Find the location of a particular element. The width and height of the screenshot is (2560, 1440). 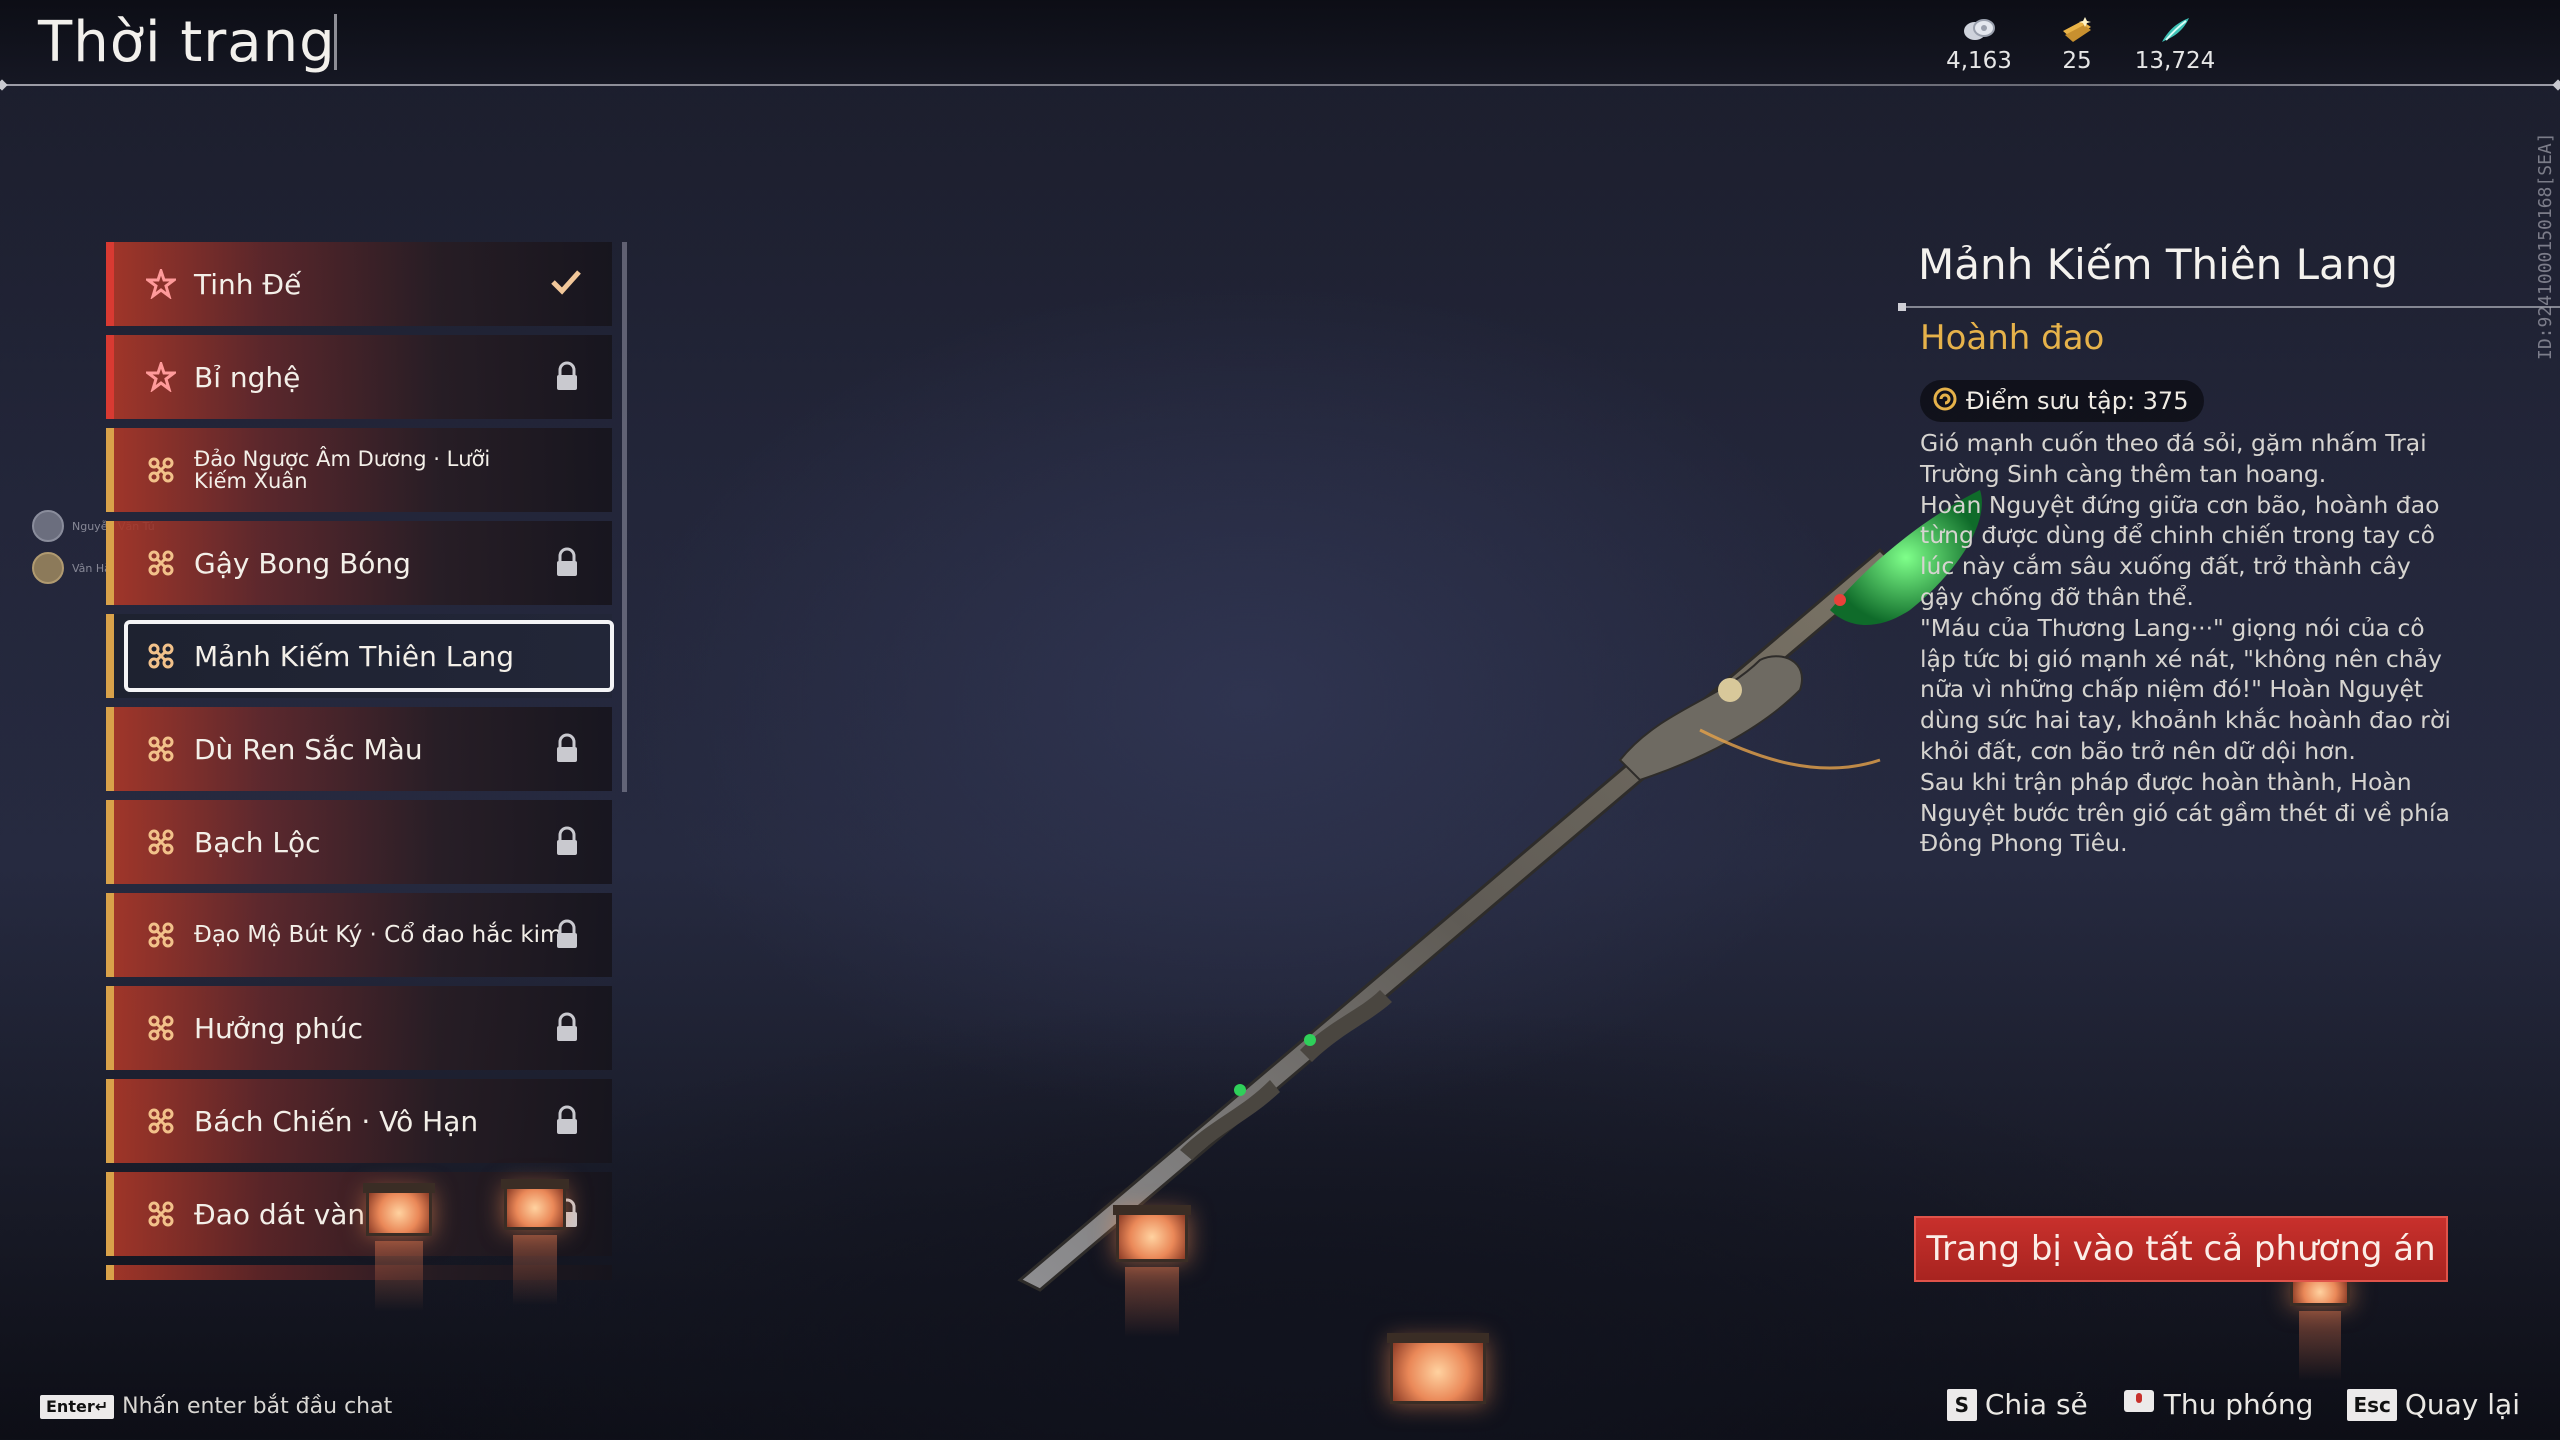

back-button: Esc Quay lại is located at coordinates (2433, 1404).